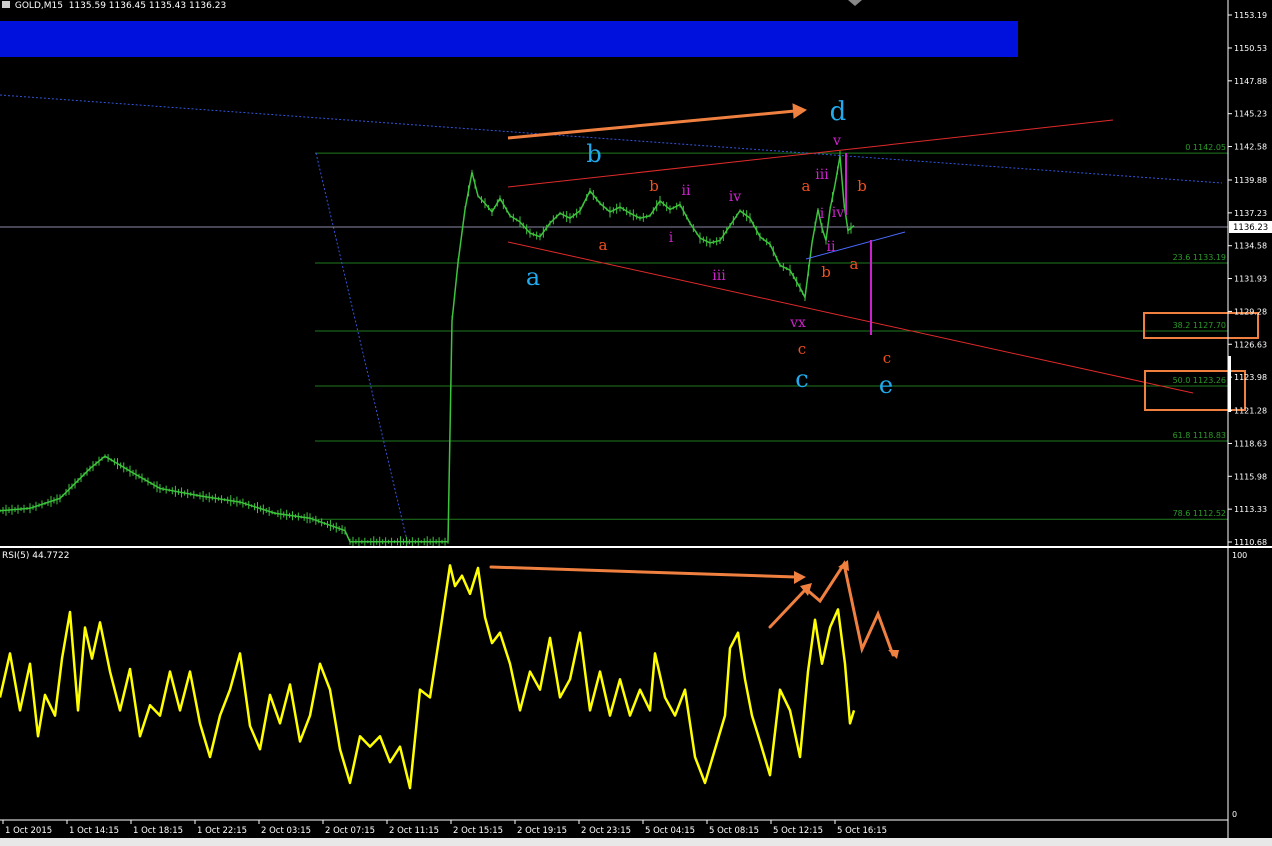 This screenshot has width=1272, height=846. What do you see at coordinates (1250, 344) in the screenshot?
I see `price-tick-label: 1126.63` at bounding box center [1250, 344].